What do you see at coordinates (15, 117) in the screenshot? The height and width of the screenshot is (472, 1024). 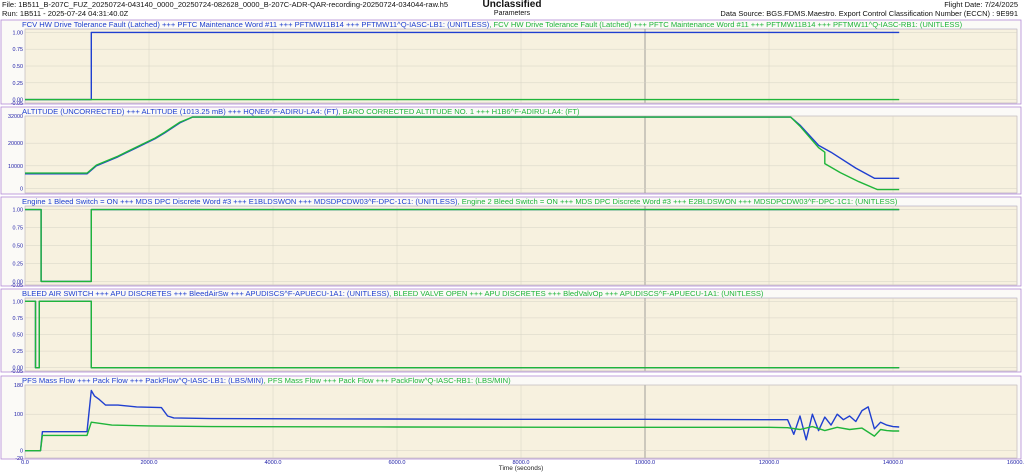 I see `y-tick-label: 32000` at bounding box center [15, 117].